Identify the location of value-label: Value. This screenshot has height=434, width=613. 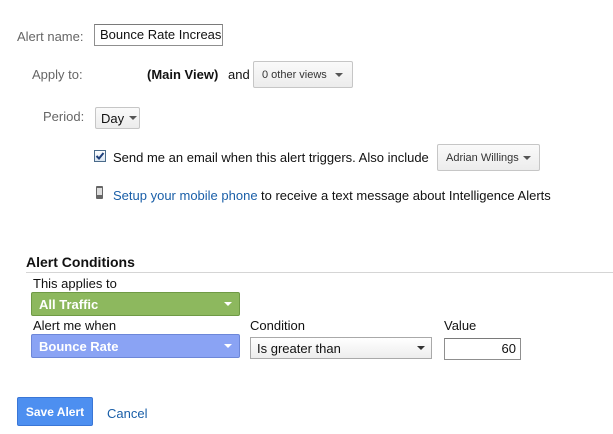
(460, 325).